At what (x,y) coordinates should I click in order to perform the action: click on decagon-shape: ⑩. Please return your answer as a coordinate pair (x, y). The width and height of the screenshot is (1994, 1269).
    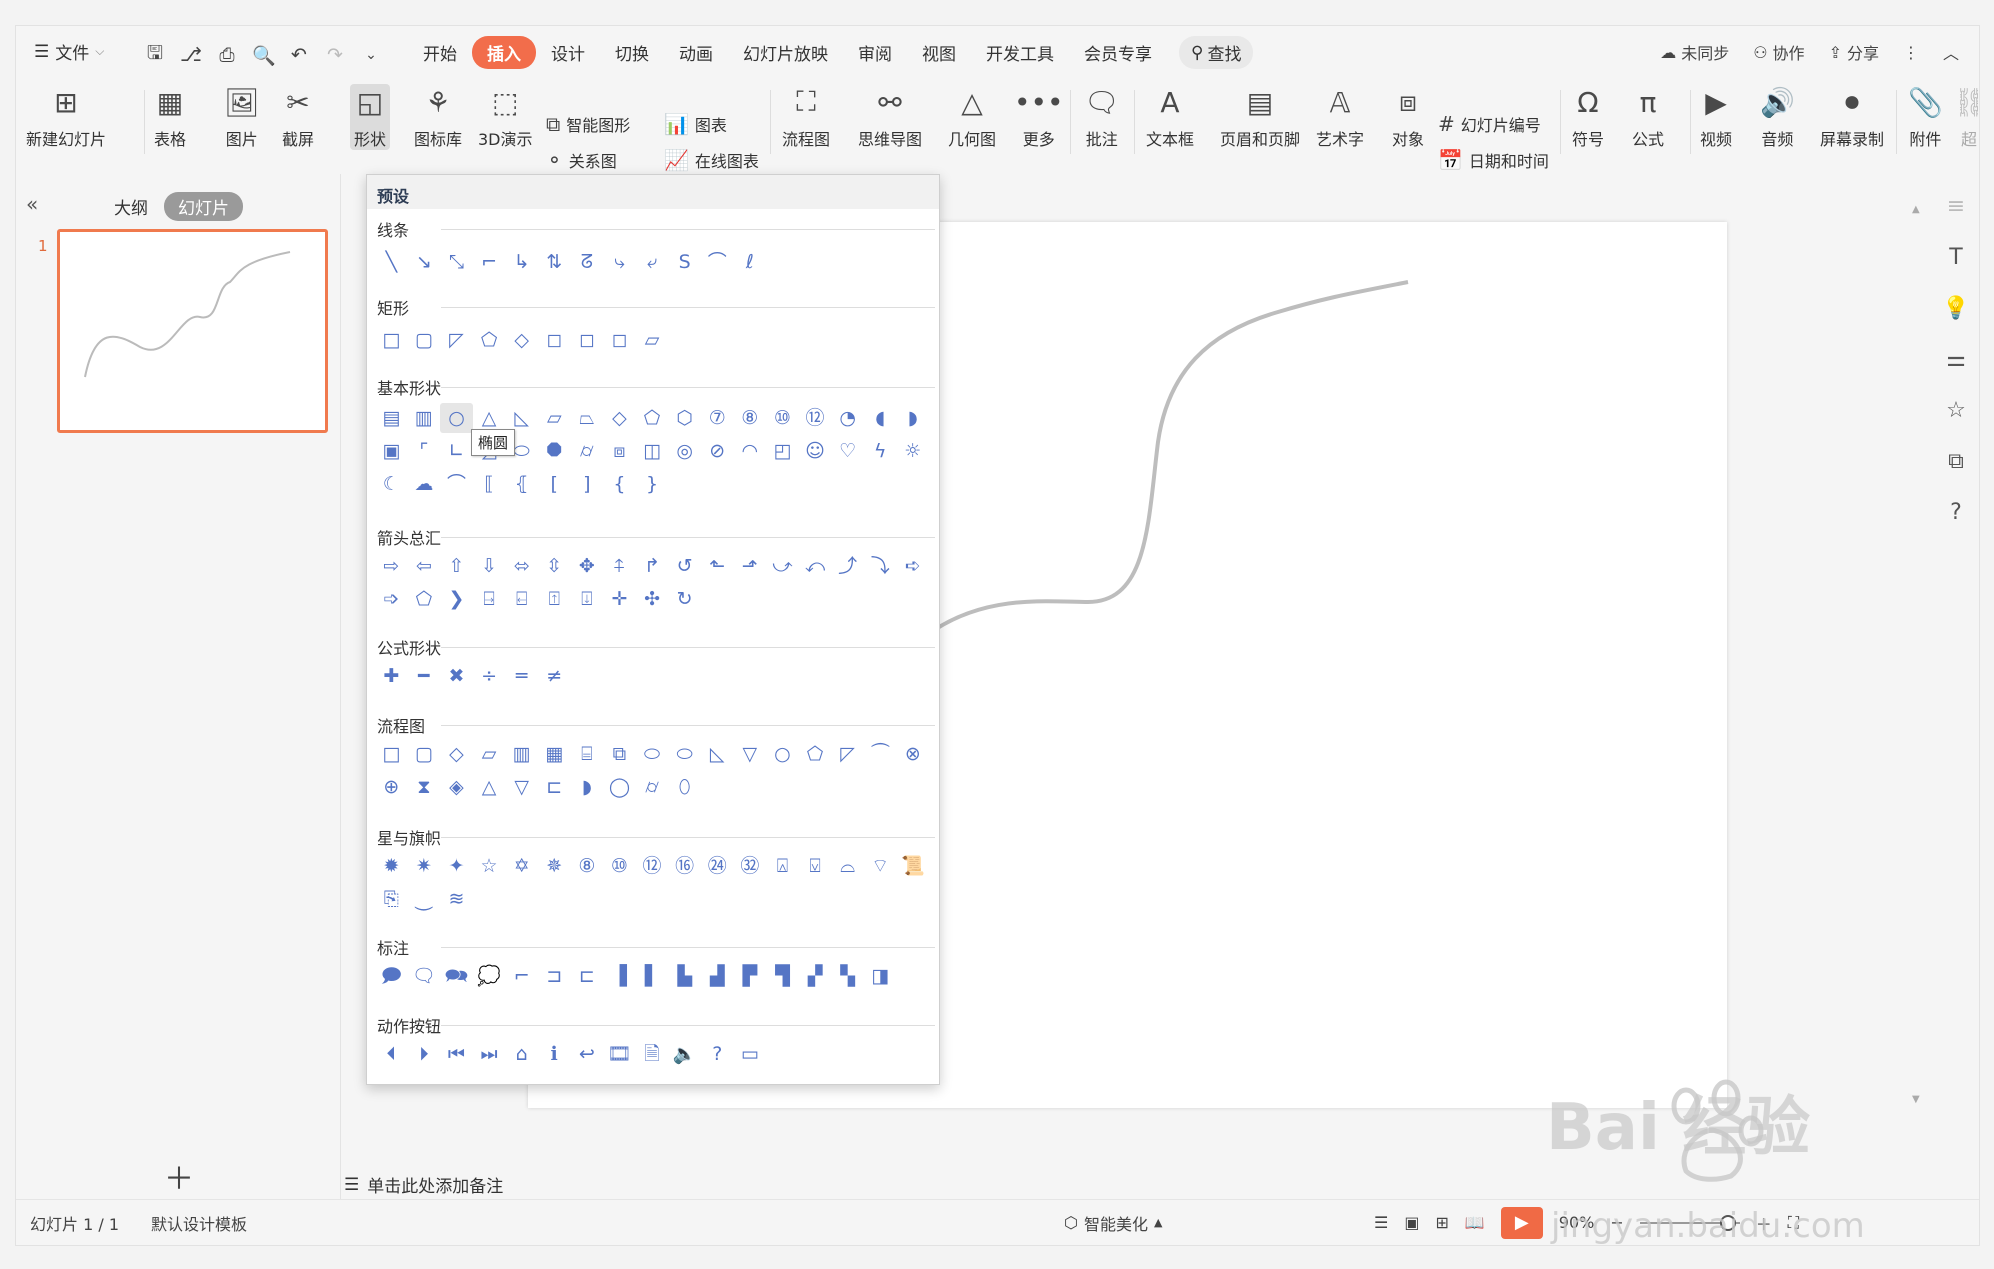
    Looking at the image, I should click on (782, 418).